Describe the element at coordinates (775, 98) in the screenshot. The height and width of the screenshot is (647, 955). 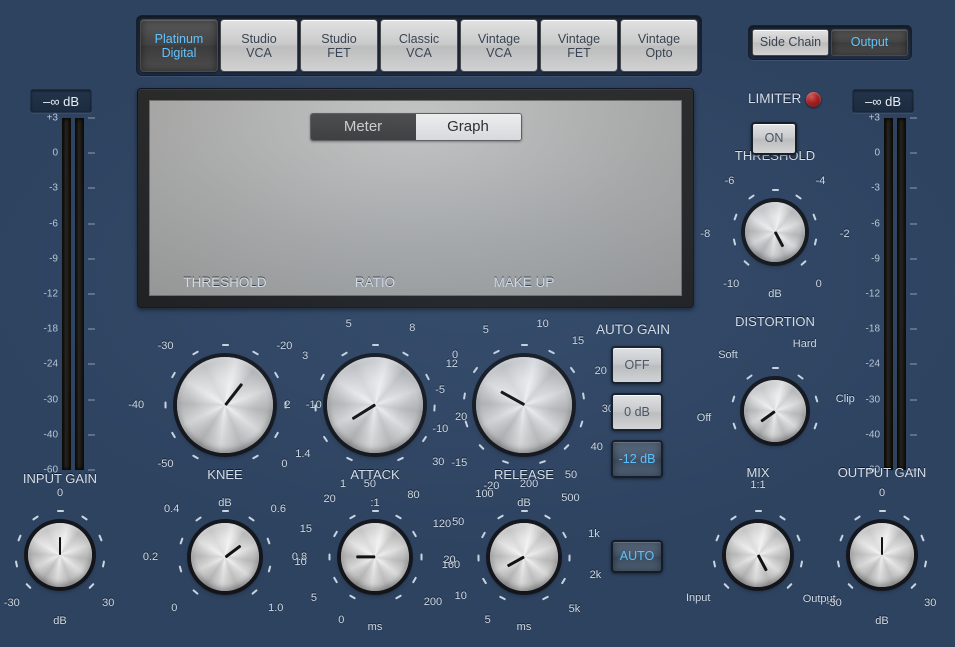
I see `limiter-title: LIMITER` at that location.